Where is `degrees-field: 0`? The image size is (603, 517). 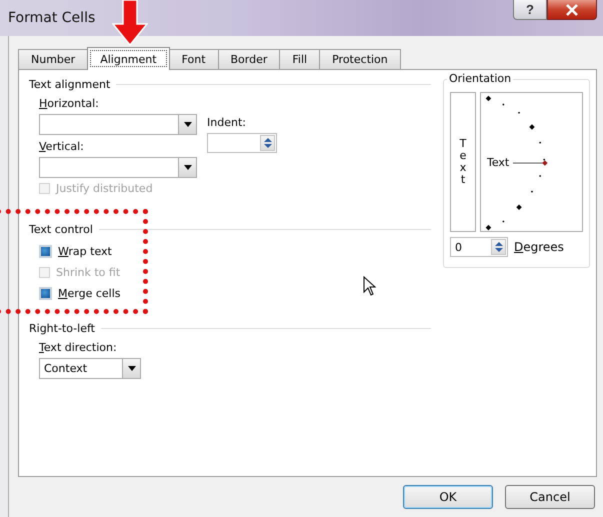 degrees-field: 0 is located at coordinates (479, 247).